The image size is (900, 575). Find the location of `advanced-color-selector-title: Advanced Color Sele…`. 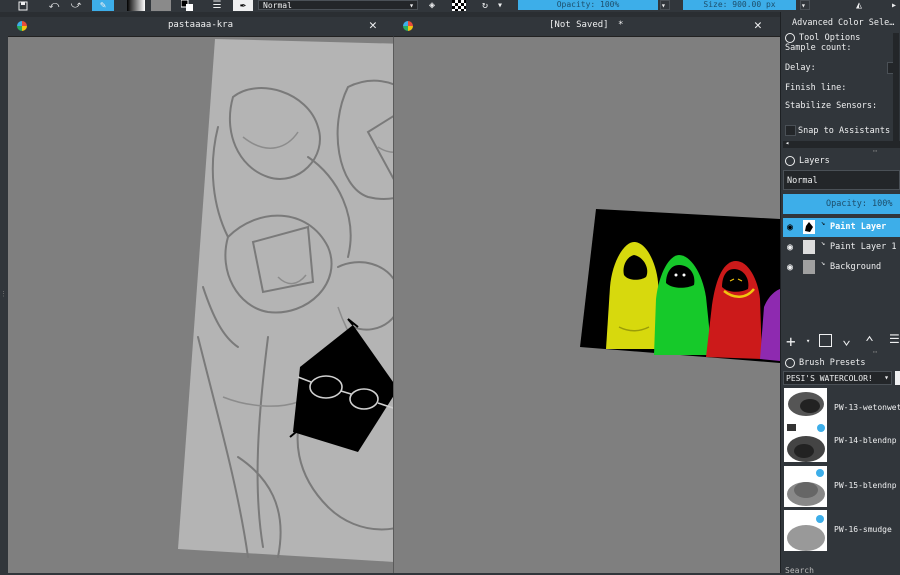

advanced-color-selector-title: Advanced Color Sele… is located at coordinates (843, 23).